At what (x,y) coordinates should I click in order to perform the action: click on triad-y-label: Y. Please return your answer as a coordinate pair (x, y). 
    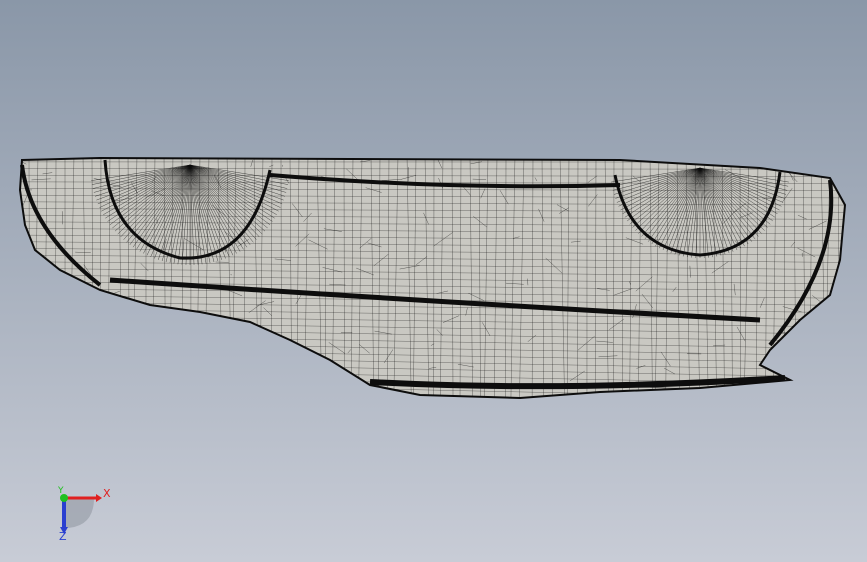
    Looking at the image, I should click on (61, 491).